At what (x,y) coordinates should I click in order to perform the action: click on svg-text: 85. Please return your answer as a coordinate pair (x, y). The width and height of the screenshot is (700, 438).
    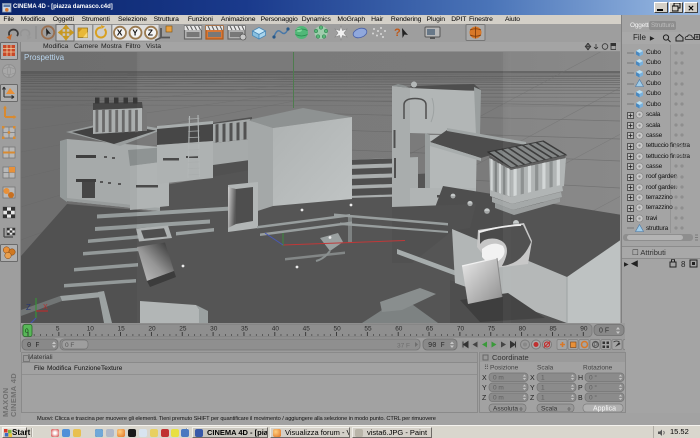
    Looking at the image, I should click on (553, 329).